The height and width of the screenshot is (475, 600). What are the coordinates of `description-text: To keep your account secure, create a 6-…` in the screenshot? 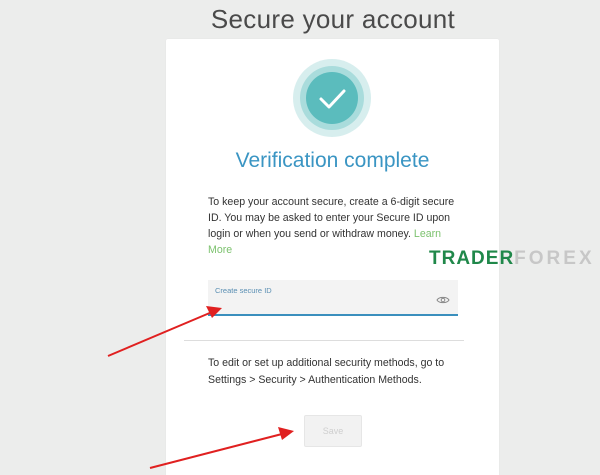 It's located at (333, 226).